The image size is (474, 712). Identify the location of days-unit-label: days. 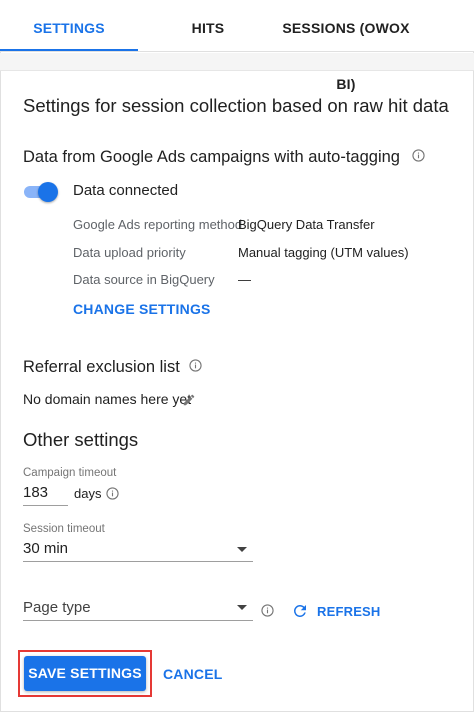
(88, 493).